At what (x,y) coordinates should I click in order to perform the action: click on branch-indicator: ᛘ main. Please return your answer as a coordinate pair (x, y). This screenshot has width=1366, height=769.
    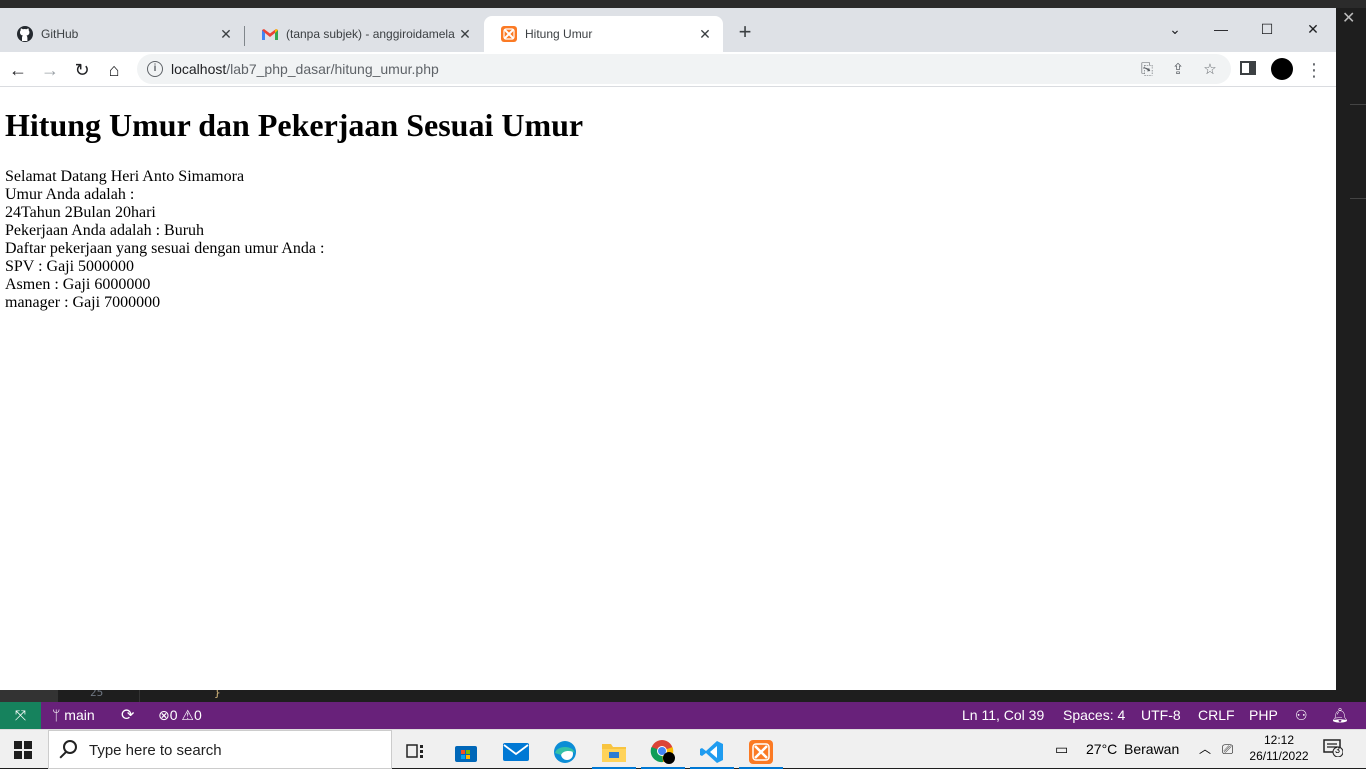
    Looking at the image, I should click on (73, 715).